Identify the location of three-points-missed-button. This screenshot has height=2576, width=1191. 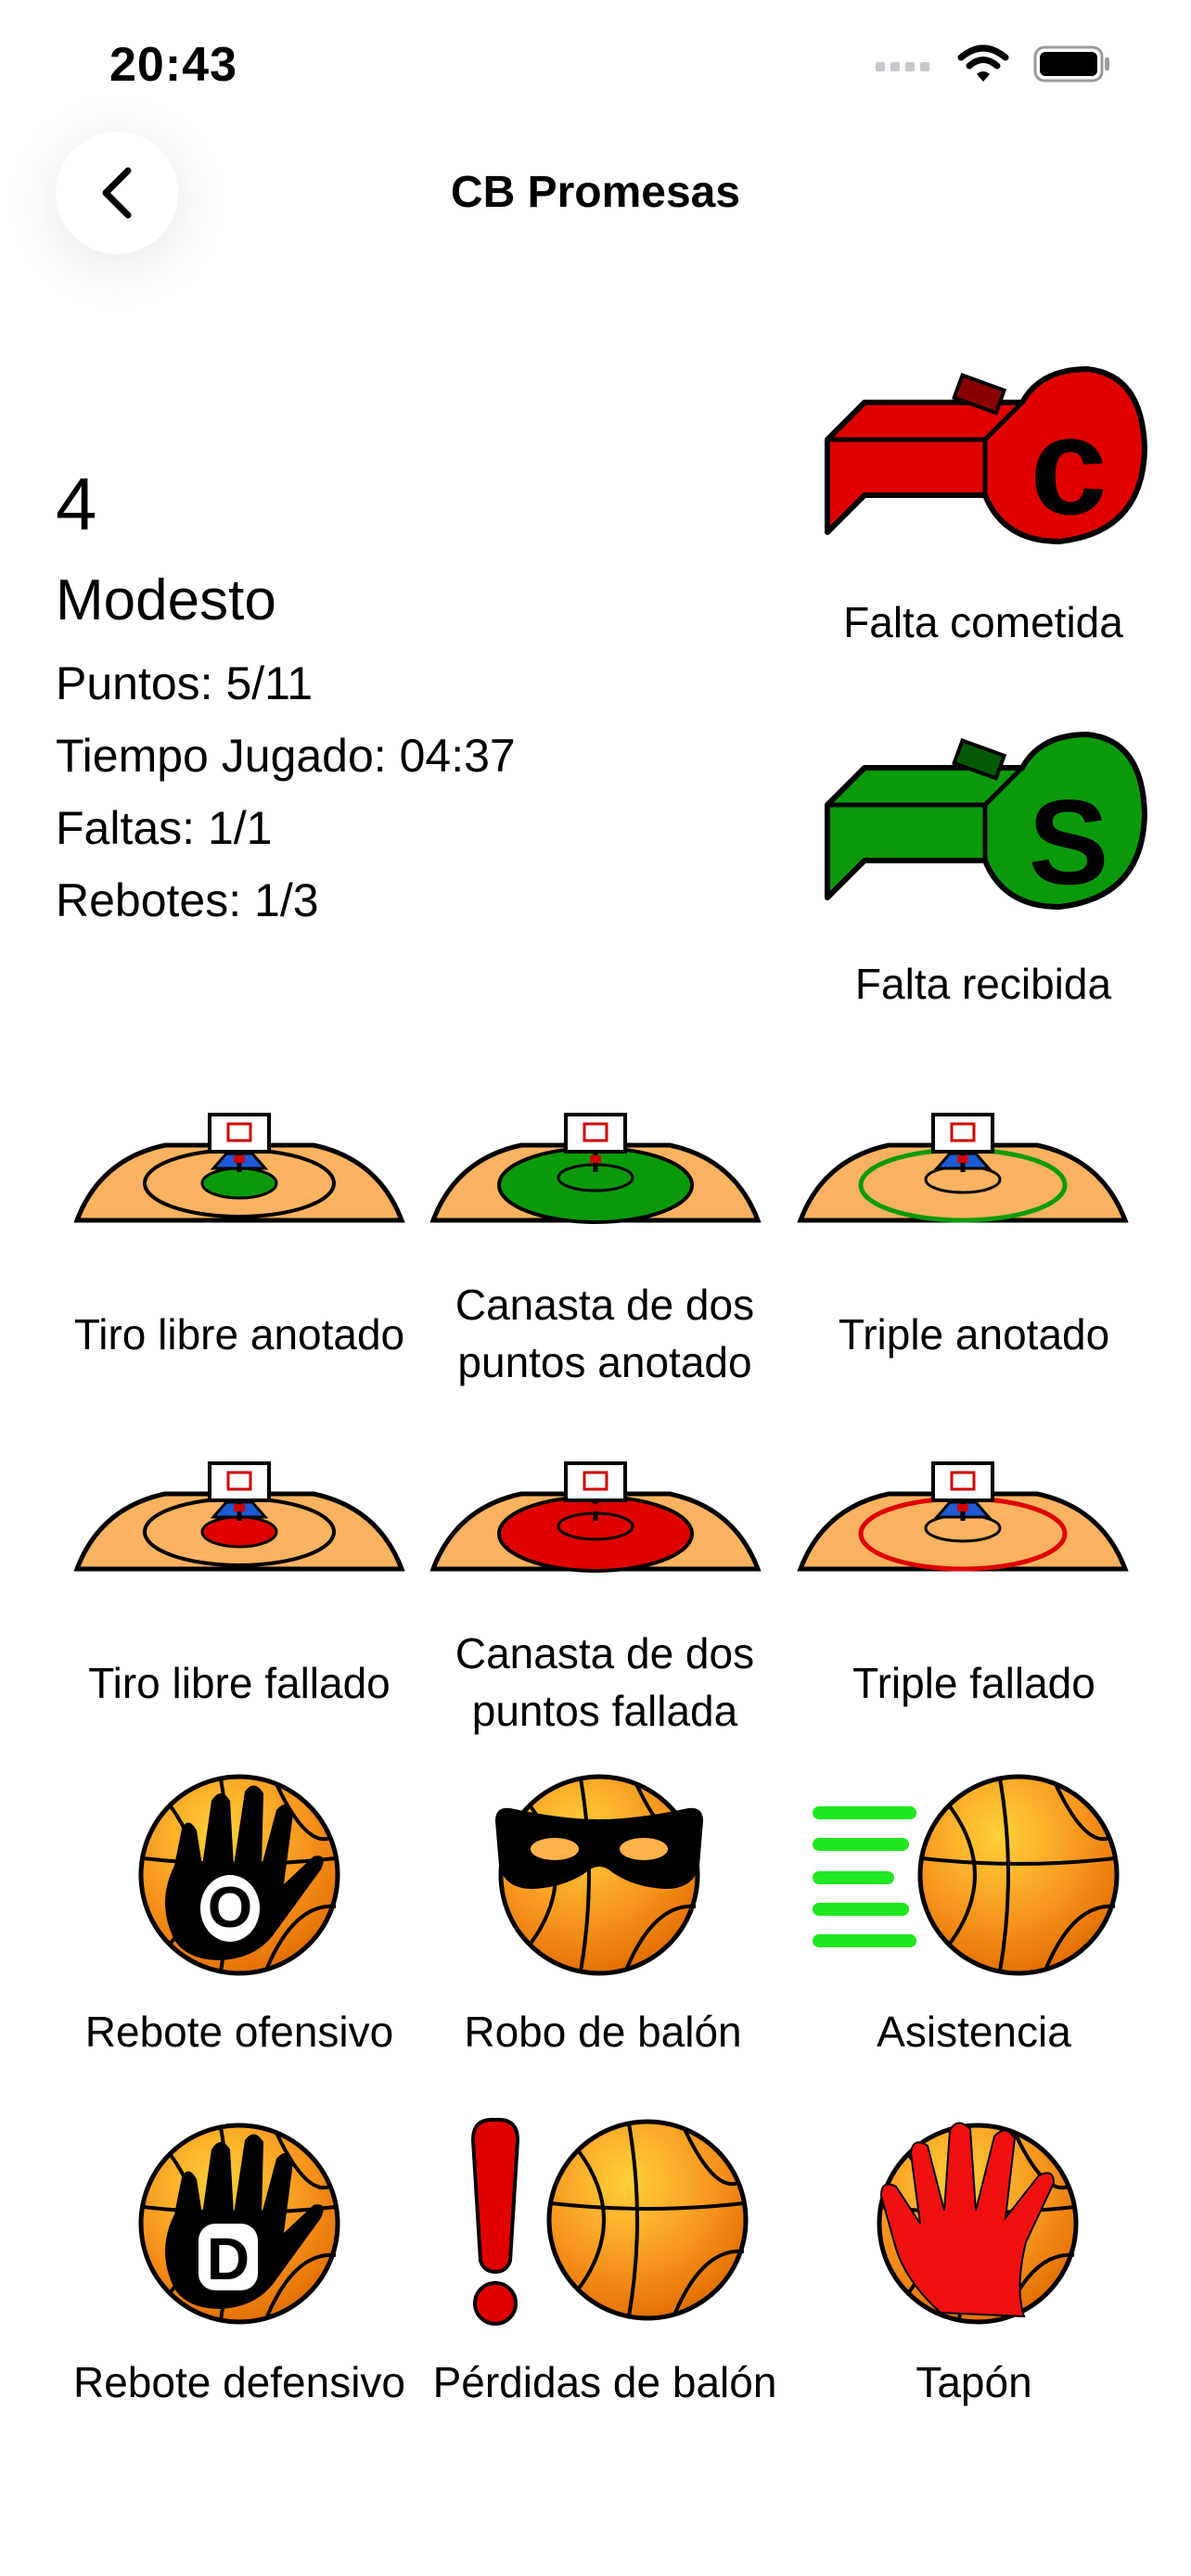
(963, 1528).